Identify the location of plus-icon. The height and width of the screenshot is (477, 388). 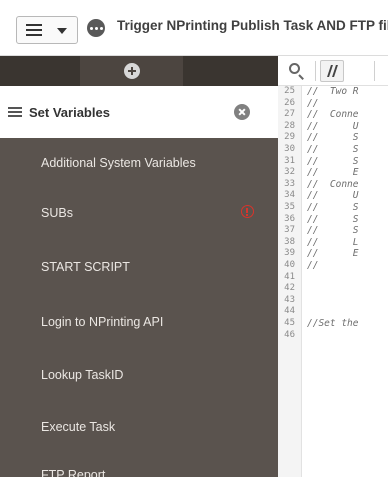
(132, 71).